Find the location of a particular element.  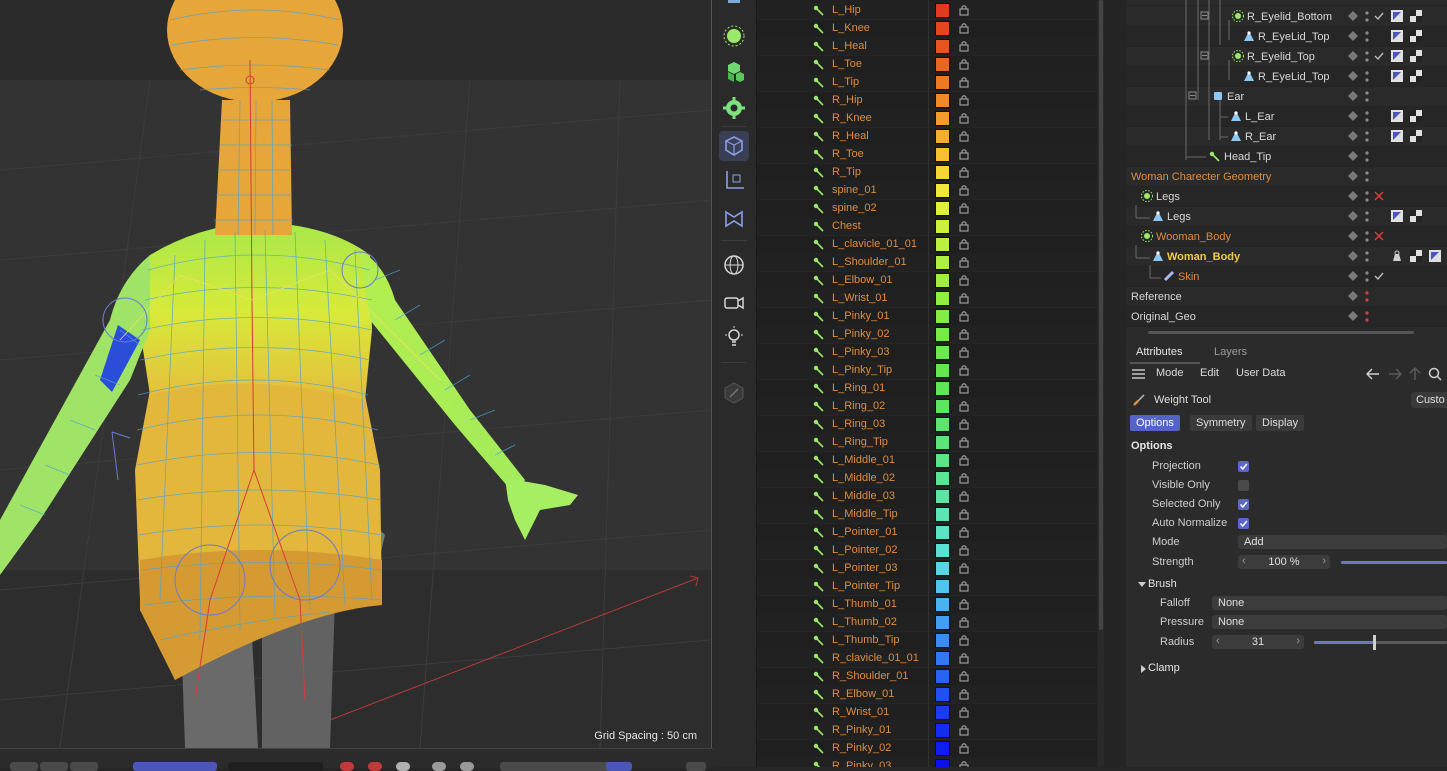

disabled-x-icon is located at coordinates (1379, 236).